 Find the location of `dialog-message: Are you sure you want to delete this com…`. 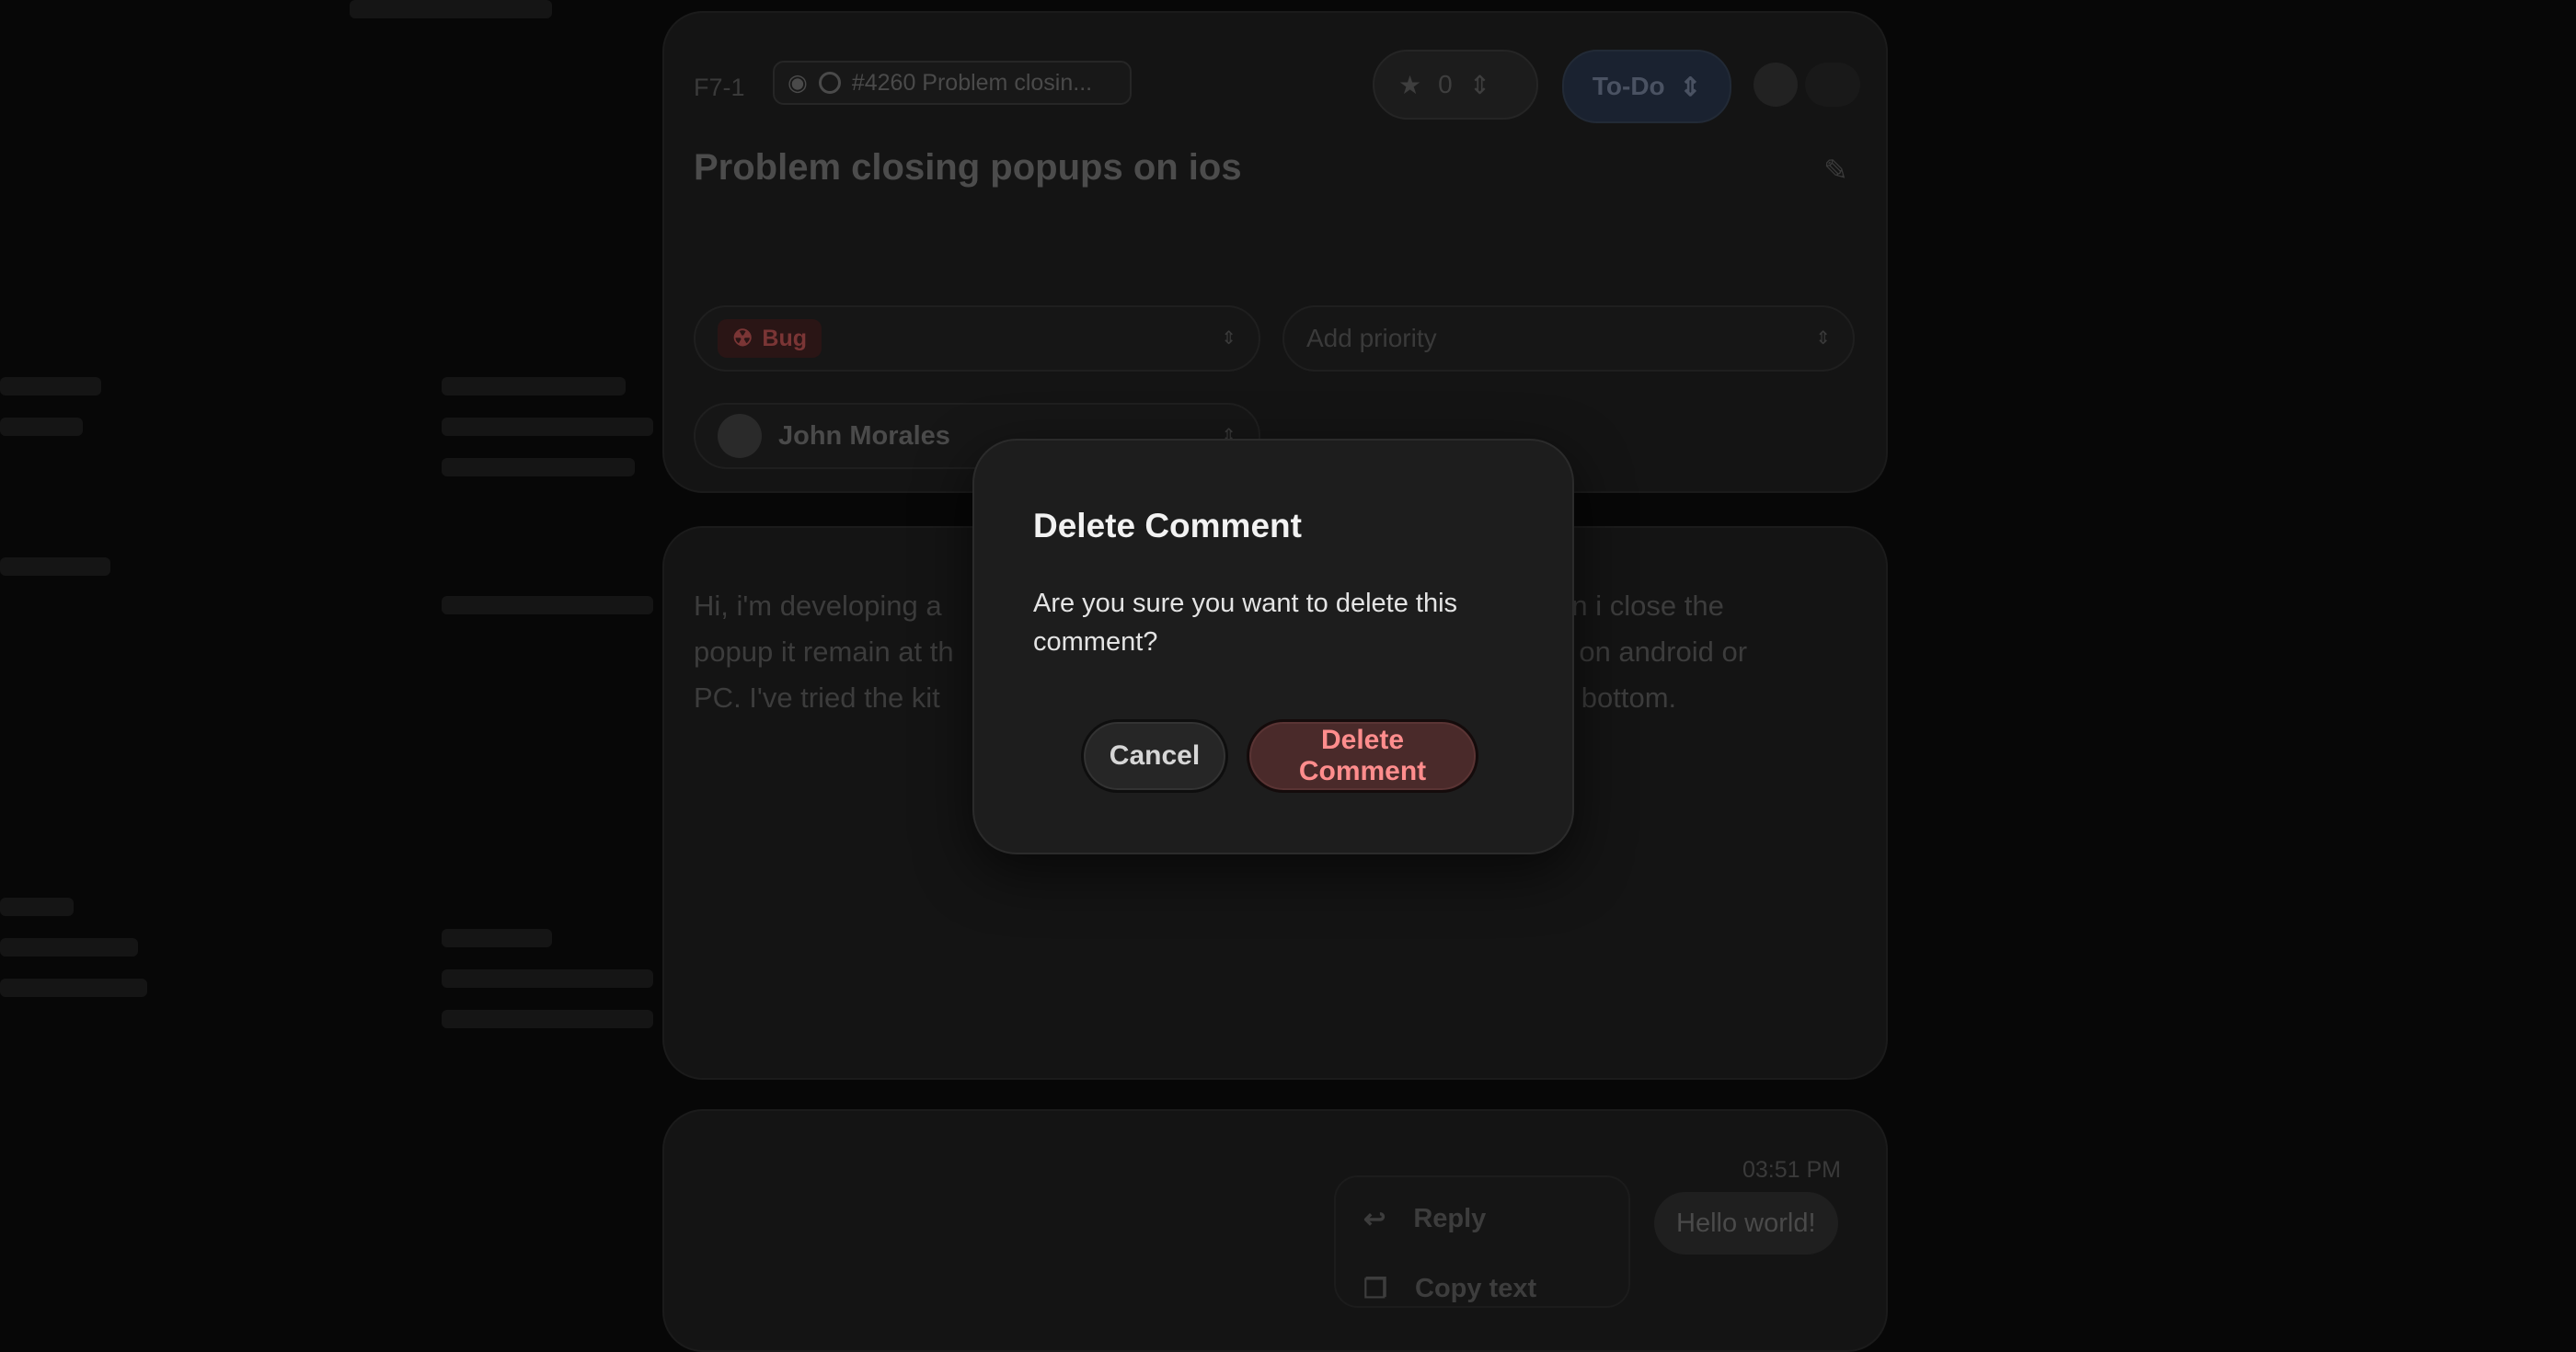

dialog-message: Are you sure you want to delete this com… is located at coordinates (1245, 623).